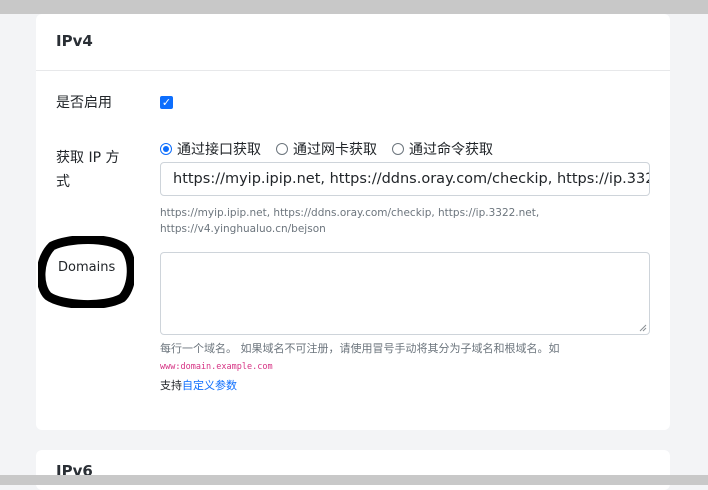 This screenshot has height=490, width=708. I want to click on radio-nic, so click(282, 149).